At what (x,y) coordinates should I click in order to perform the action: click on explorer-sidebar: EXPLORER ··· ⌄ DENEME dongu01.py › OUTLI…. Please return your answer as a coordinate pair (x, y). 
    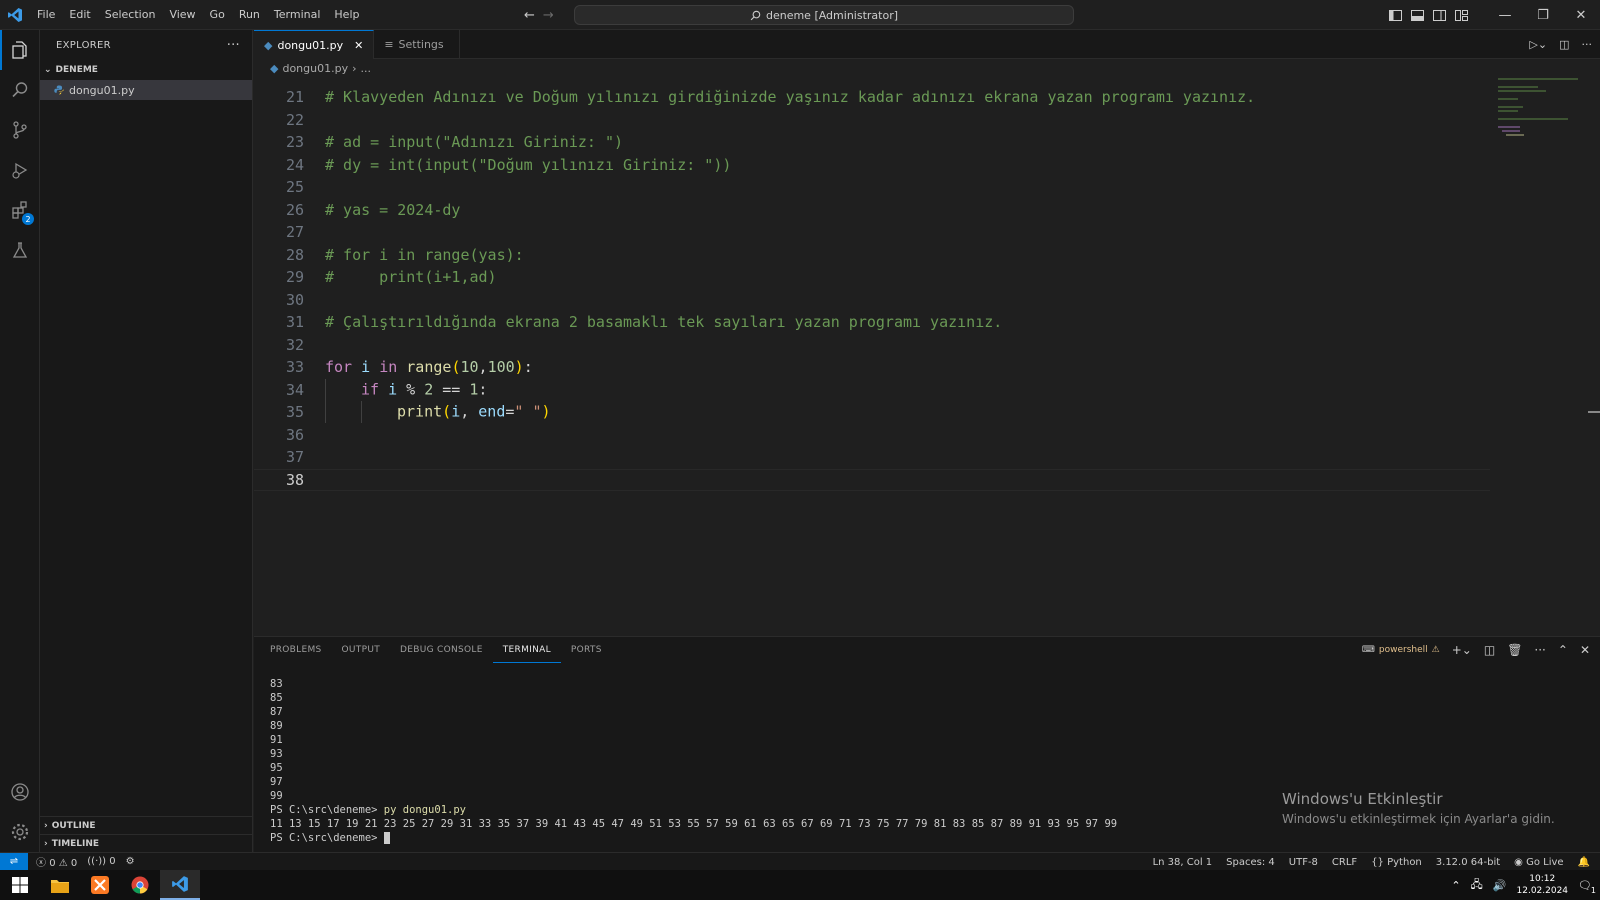
    Looking at the image, I should click on (146, 441).